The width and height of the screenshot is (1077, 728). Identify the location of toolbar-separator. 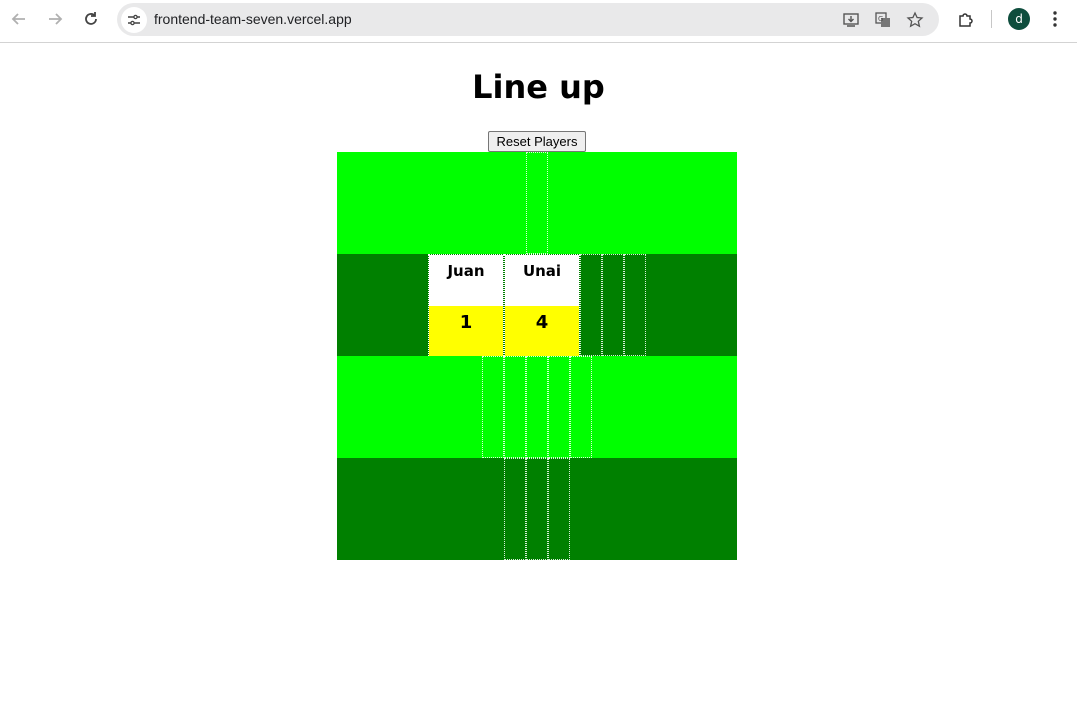
(991, 19).